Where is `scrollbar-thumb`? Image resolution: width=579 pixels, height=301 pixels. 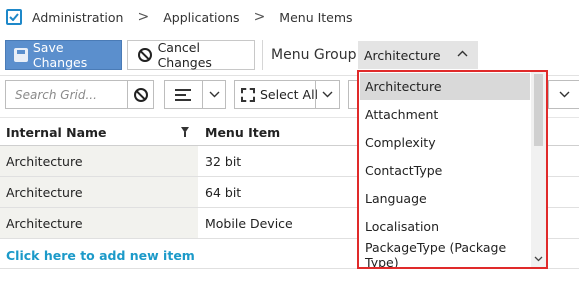
scrollbar-thumb is located at coordinates (538, 110).